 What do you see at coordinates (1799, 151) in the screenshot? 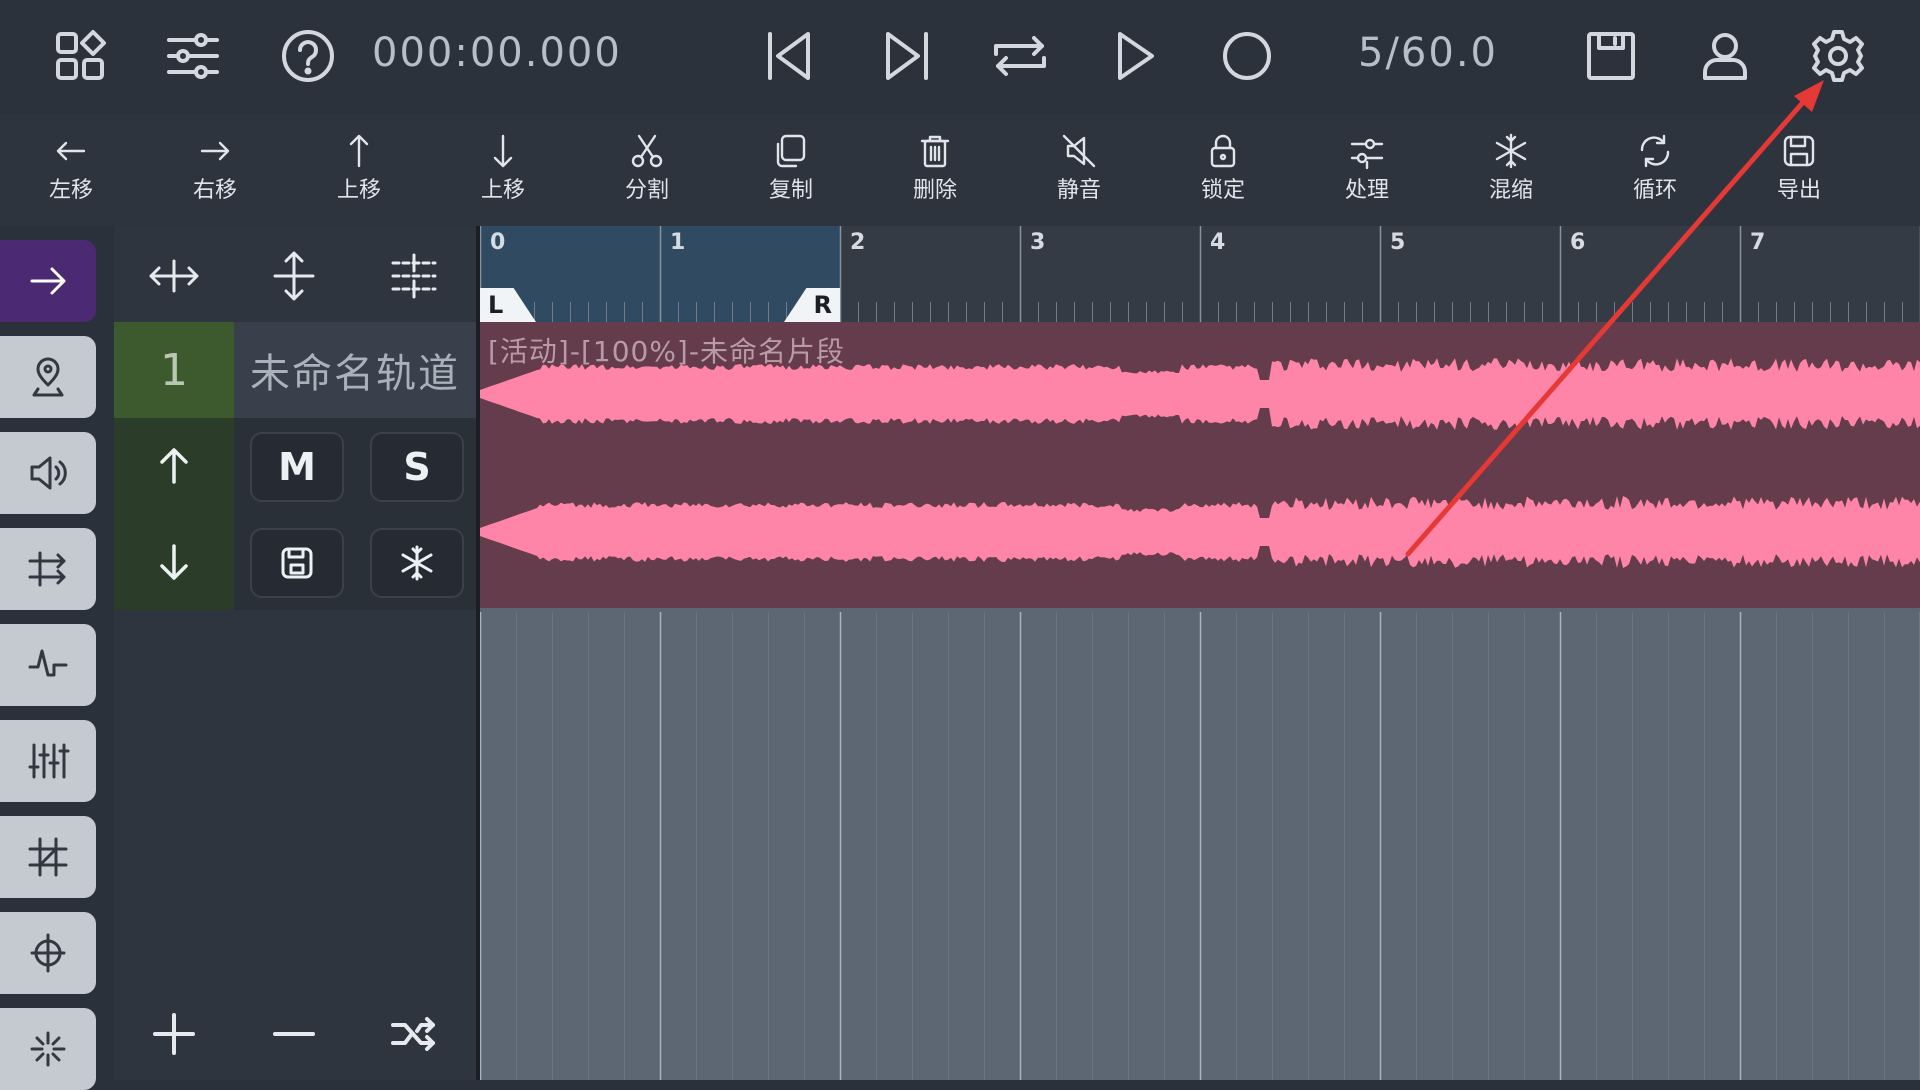
I see `export-save-icon` at bounding box center [1799, 151].